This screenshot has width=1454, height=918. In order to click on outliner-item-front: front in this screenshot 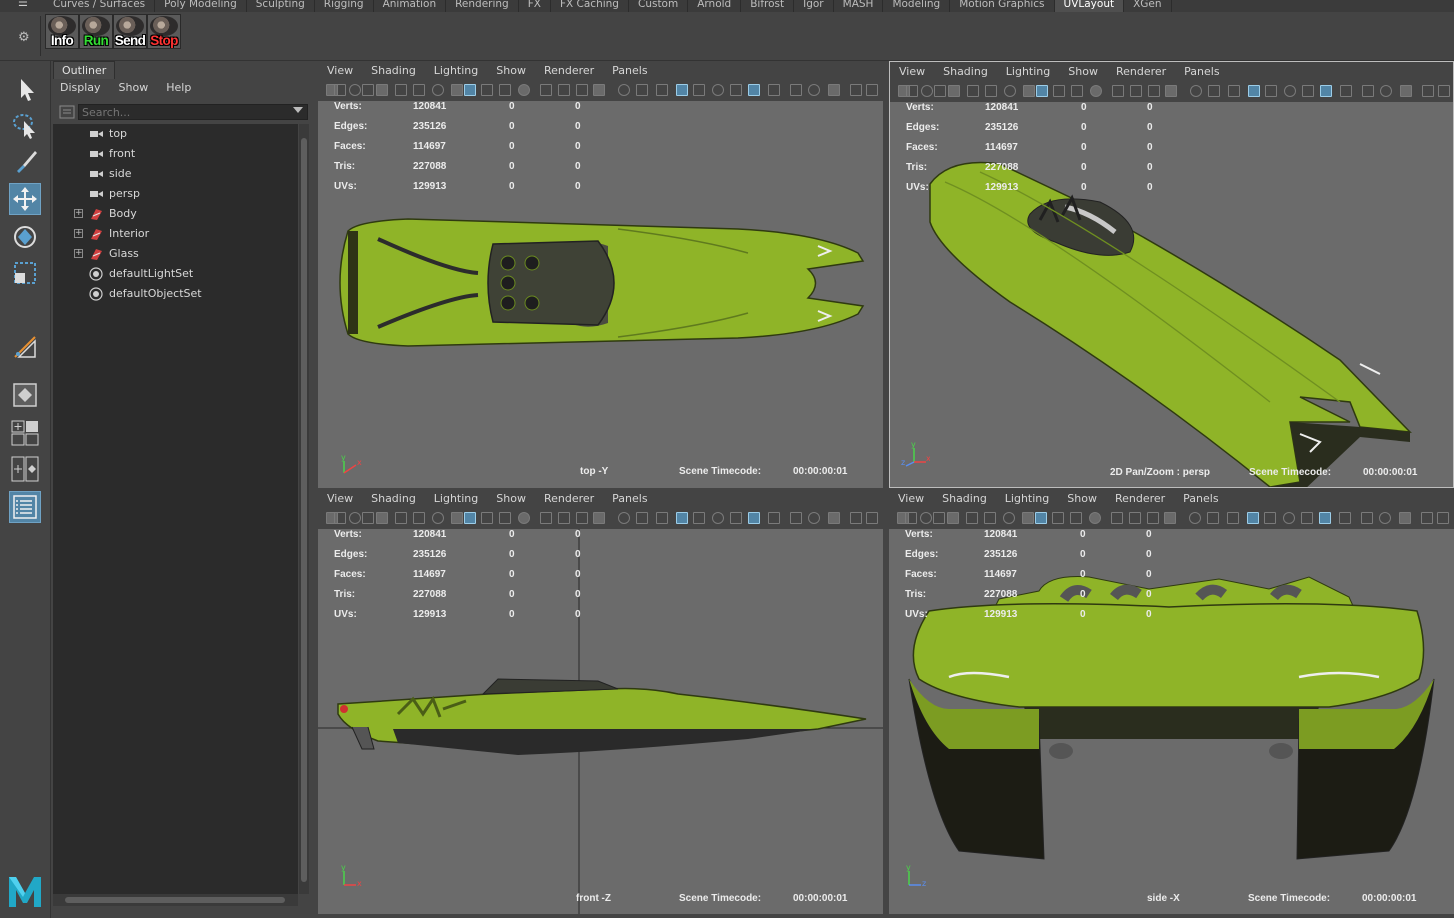, I will do `click(175, 154)`.